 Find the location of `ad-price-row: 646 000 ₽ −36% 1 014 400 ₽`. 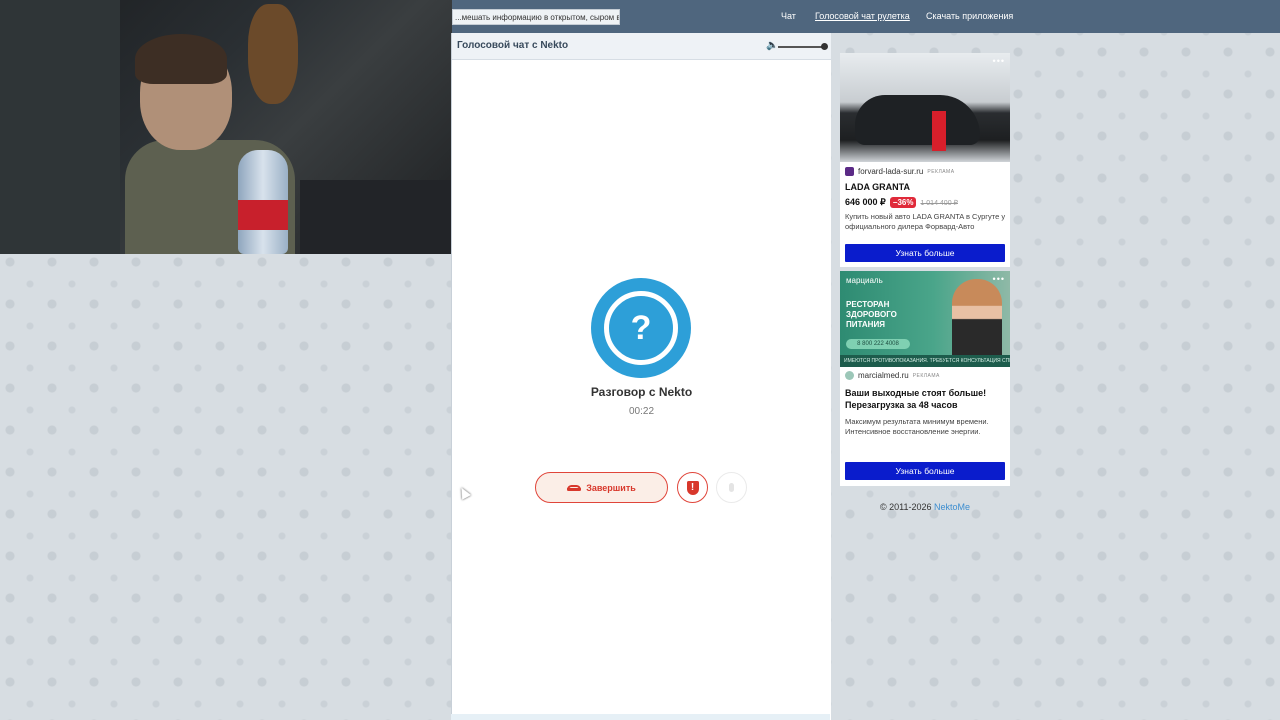

ad-price-row: 646 000 ₽ −36% 1 014 400 ₽ is located at coordinates (901, 202).